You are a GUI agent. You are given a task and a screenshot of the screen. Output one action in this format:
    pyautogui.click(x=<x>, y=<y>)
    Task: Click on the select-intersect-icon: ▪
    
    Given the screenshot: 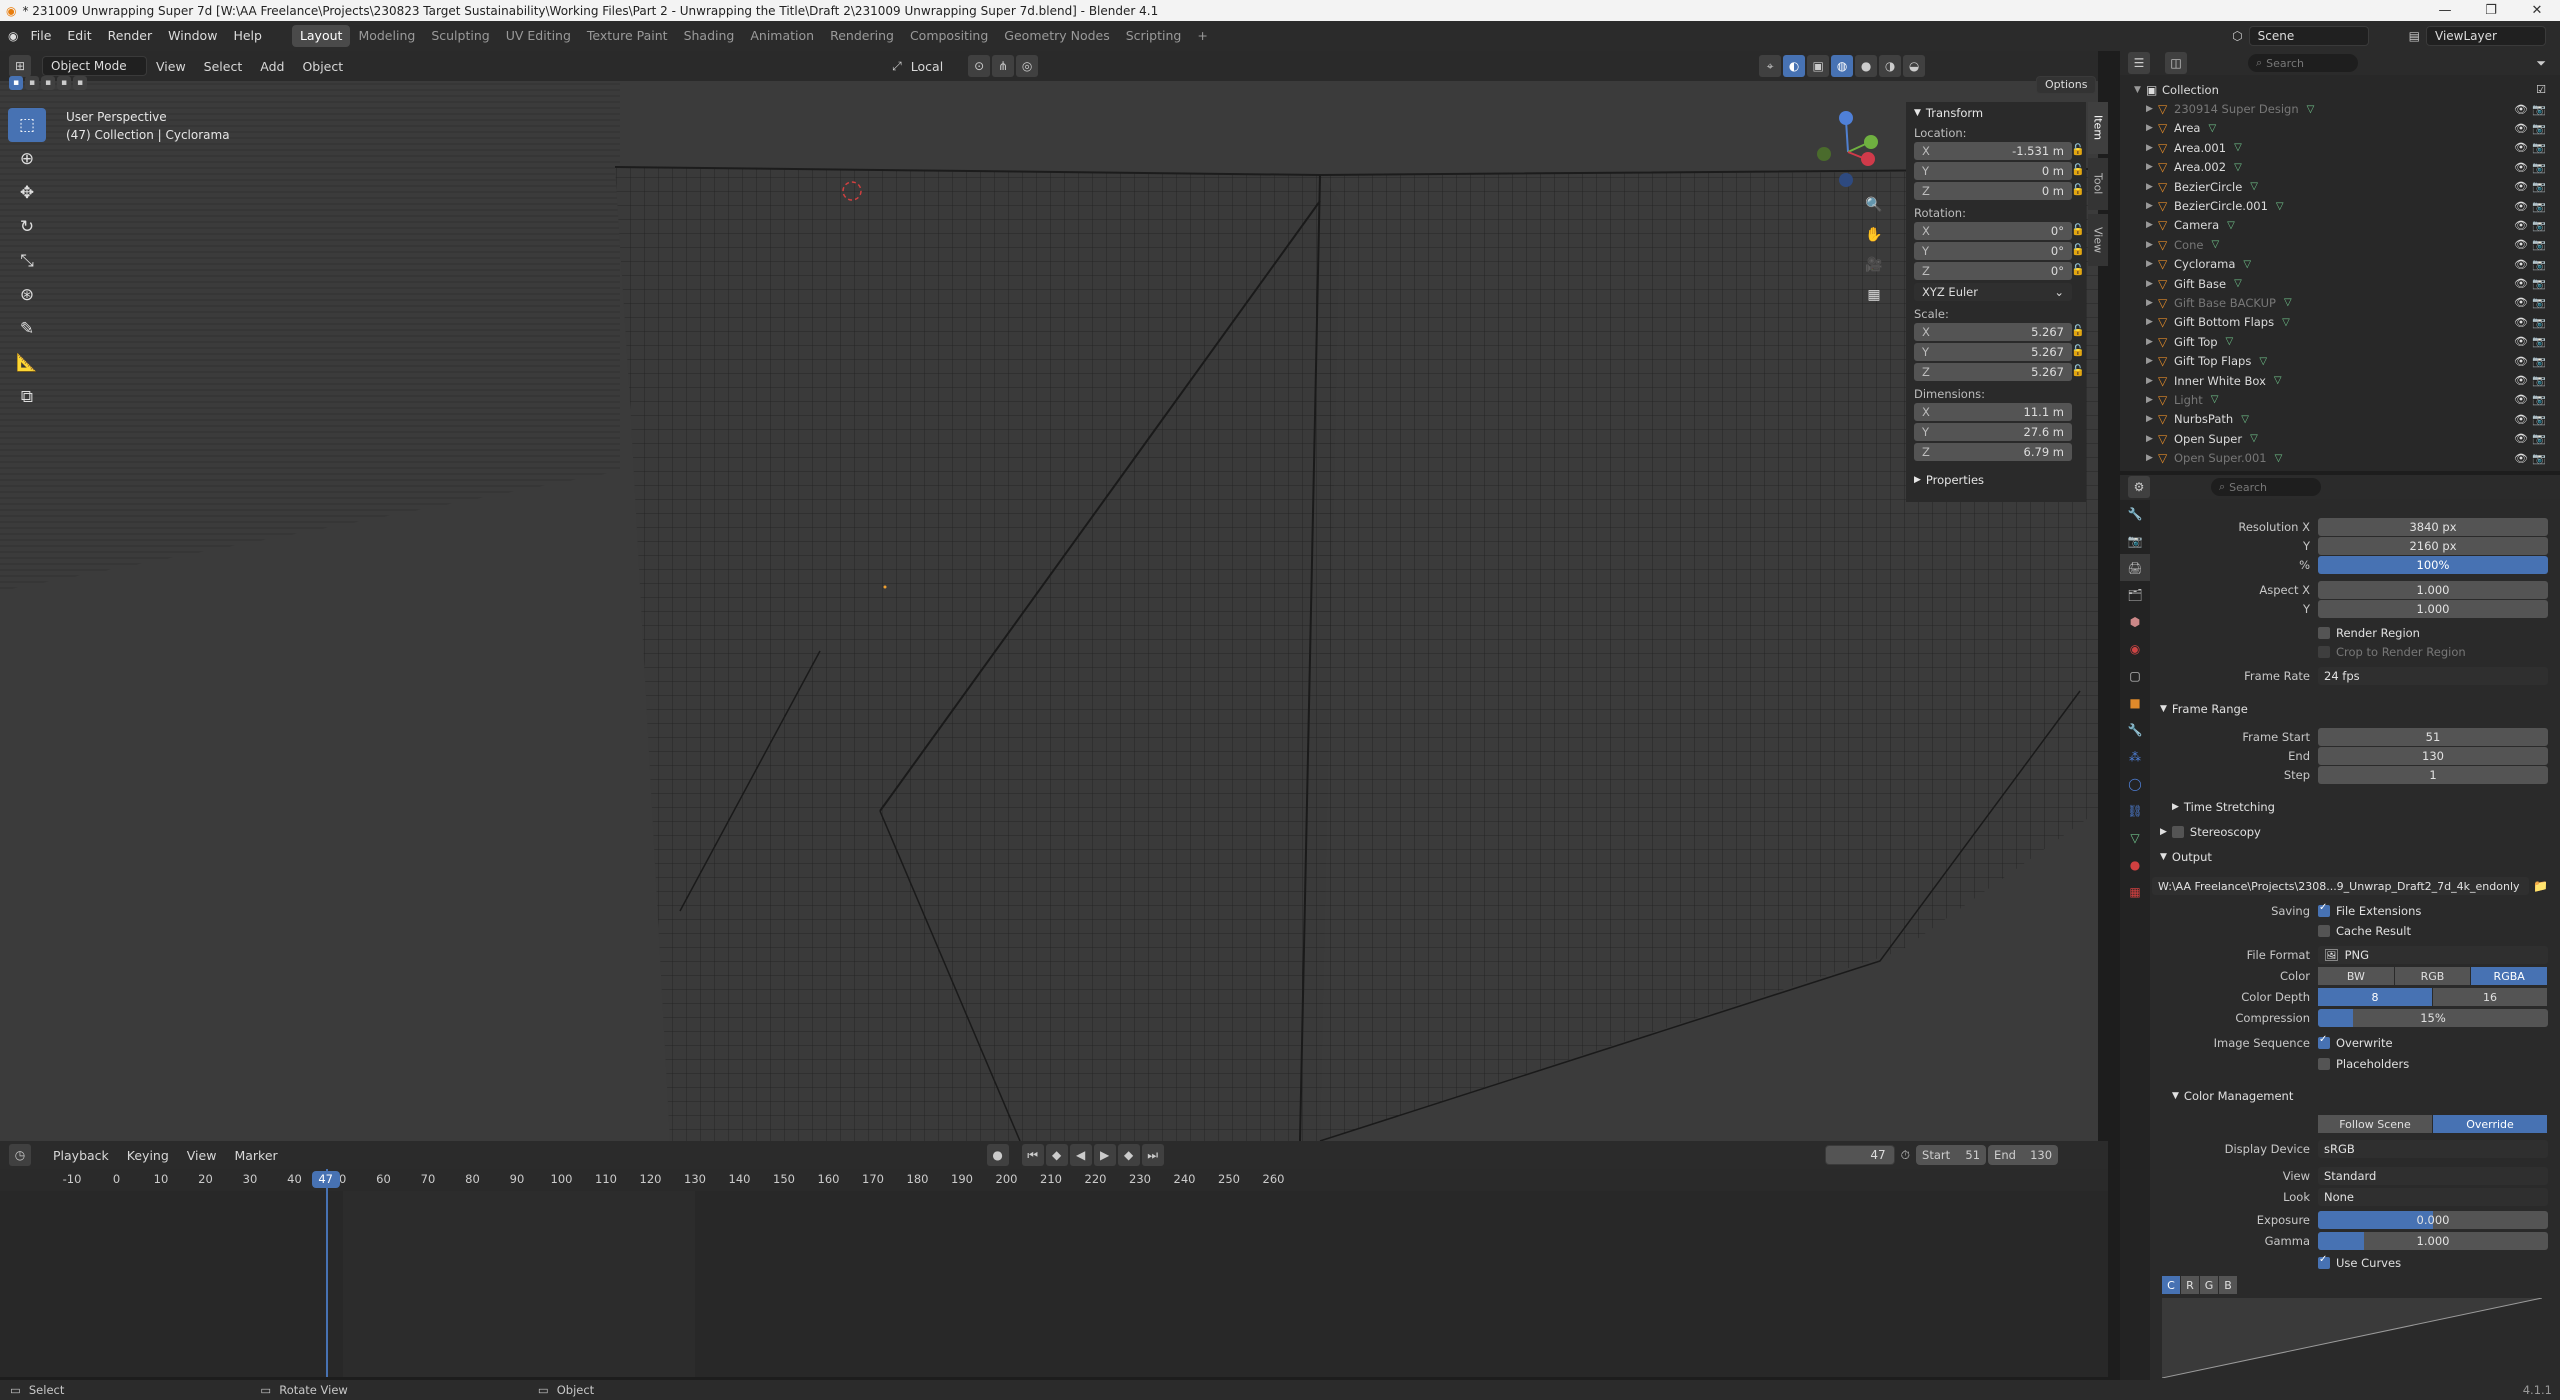 What is the action you would take?
    pyautogui.click(x=80, y=83)
    